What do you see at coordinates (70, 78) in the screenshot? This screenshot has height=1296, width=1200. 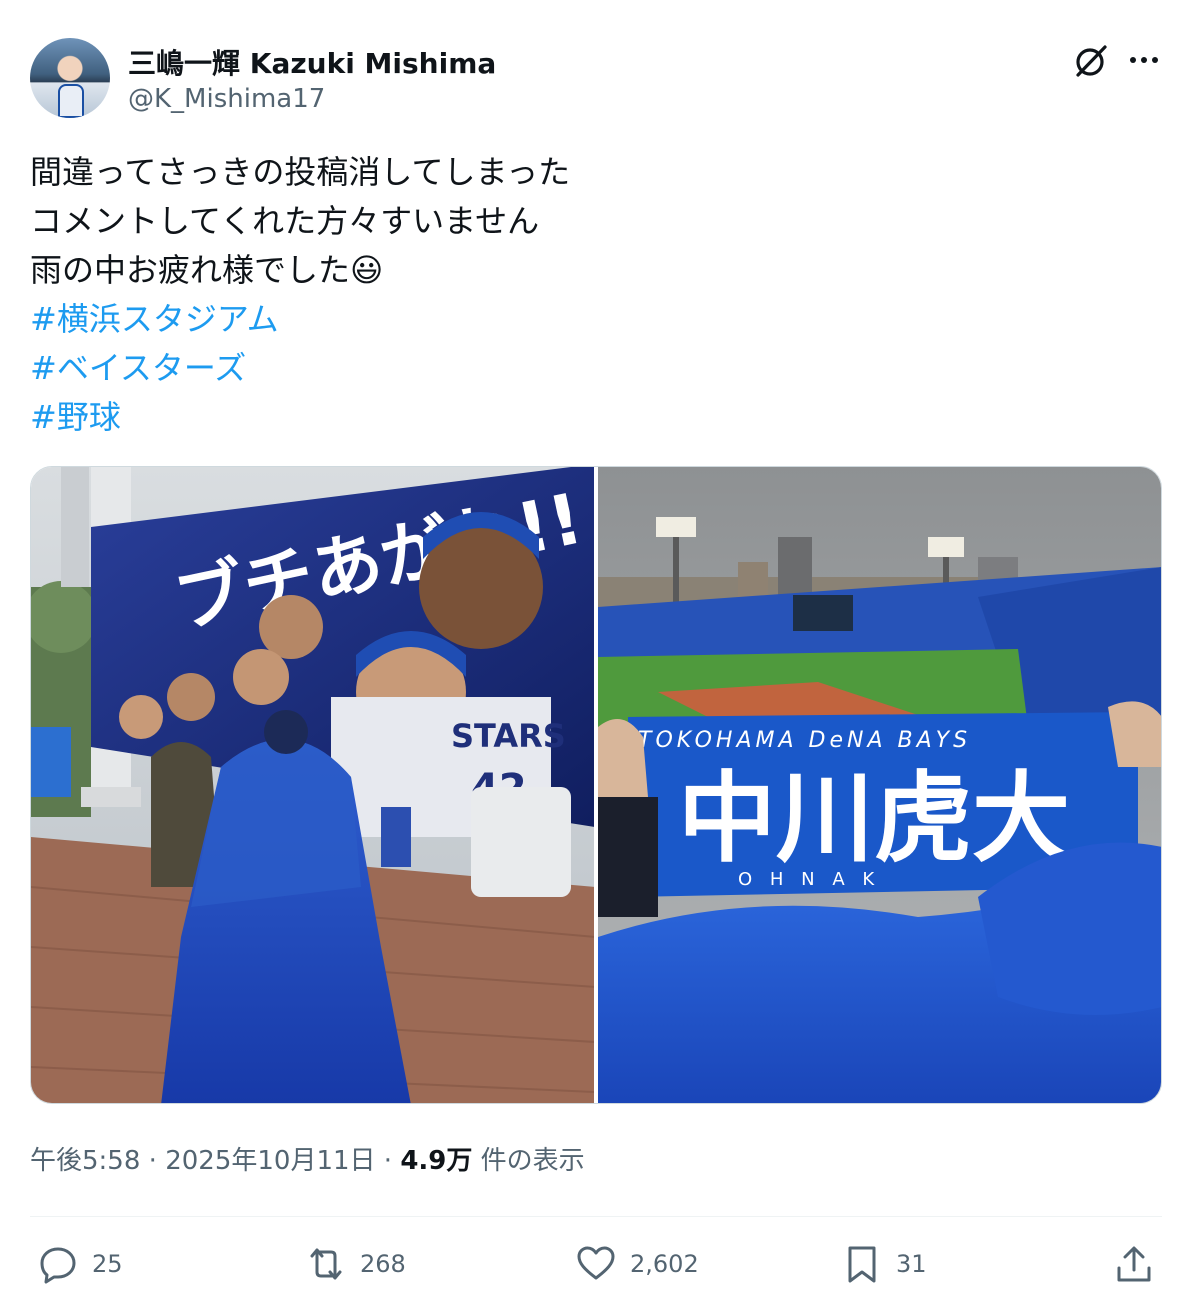 I see `avatar` at bounding box center [70, 78].